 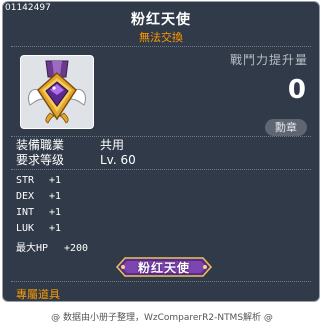 I want to click on item-icon-frame, so click(x=57, y=92).